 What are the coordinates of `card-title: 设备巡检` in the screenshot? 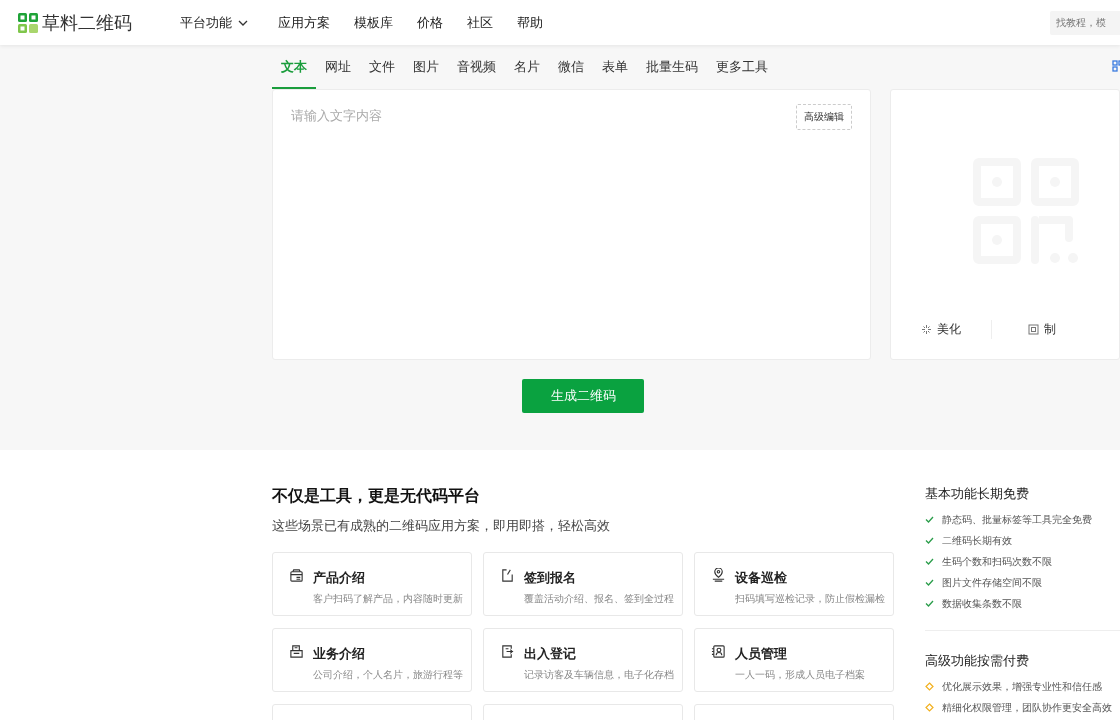 It's located at (761, 578).